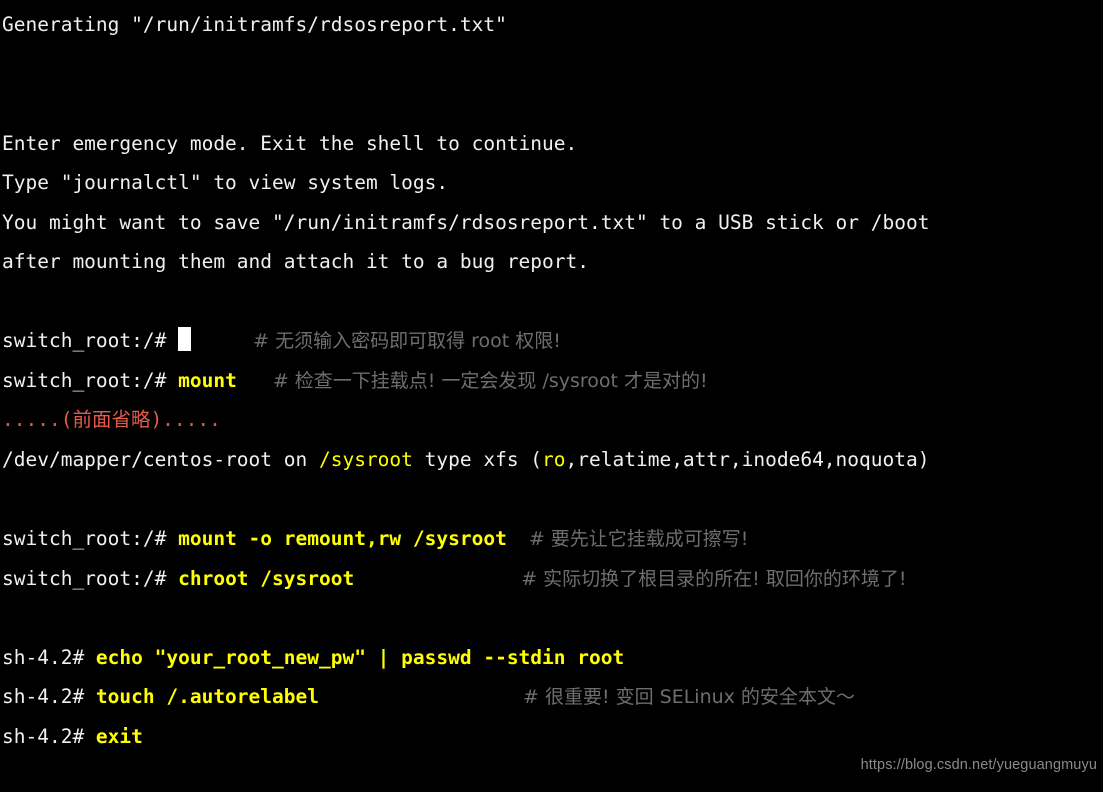 This screenshot has height=792, width=1103. Describe the element at coordinates (160, 460) in the screenshot. I see `text-mount-device: /dev/mapper/centos-root on` at that location.